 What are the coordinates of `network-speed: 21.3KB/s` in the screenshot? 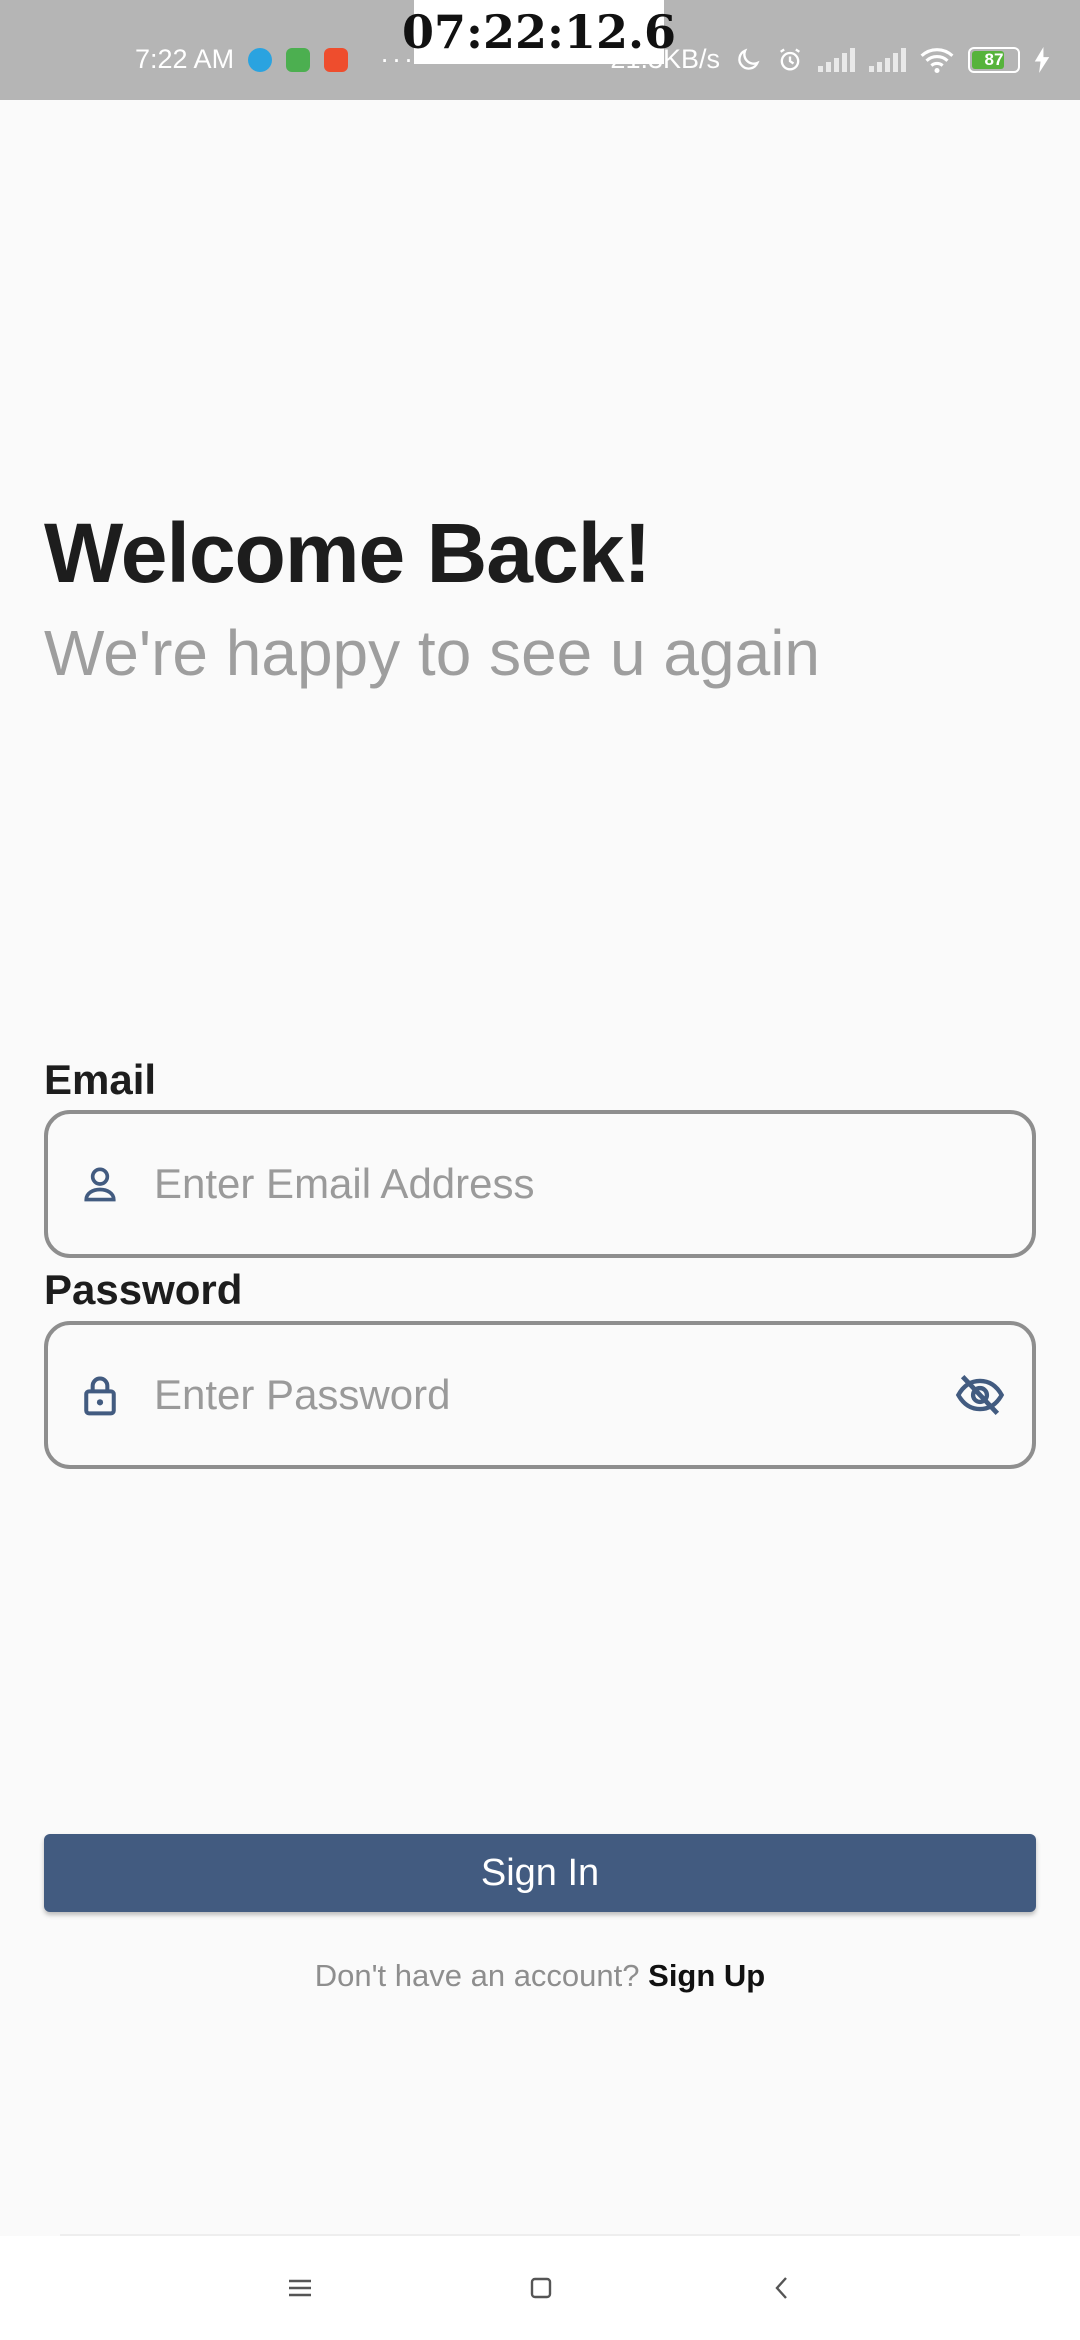 It's located at (665, 59).